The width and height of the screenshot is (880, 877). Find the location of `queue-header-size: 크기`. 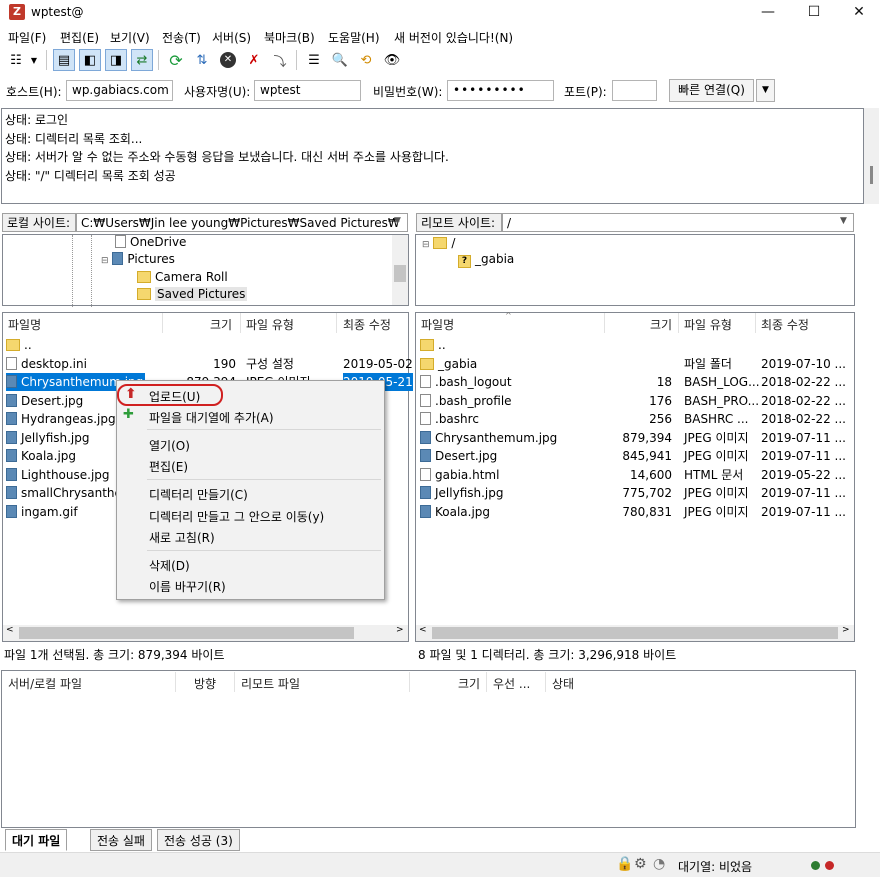

queue-header-size: 크기 is located at coordinates (469, 683).